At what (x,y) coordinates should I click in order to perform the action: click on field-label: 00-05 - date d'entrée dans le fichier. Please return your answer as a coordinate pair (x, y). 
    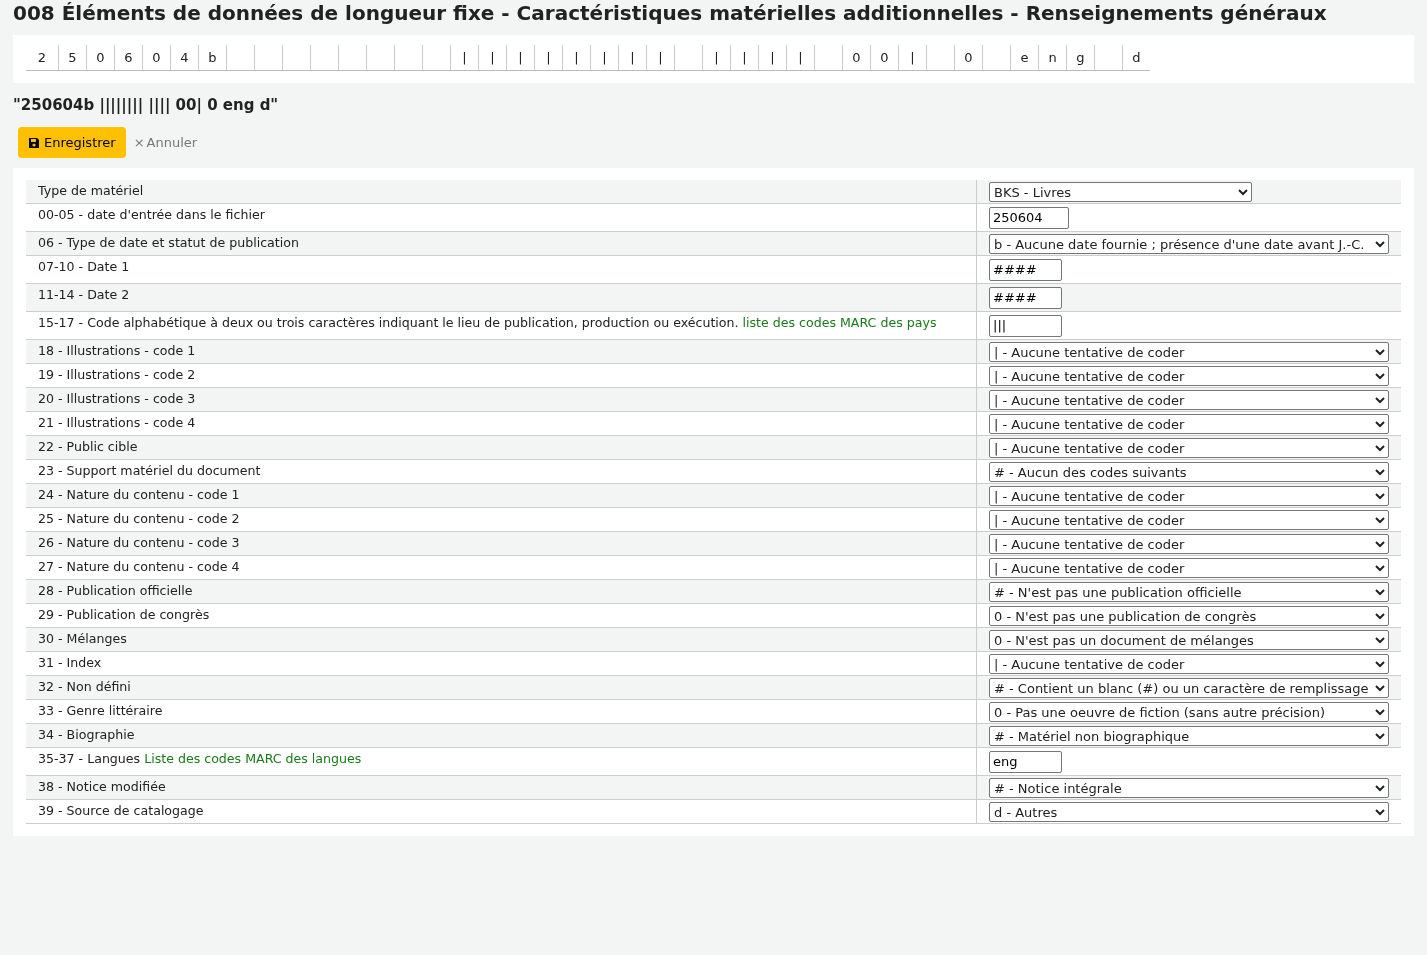
    Looking at the image, I should click on (151, 214).